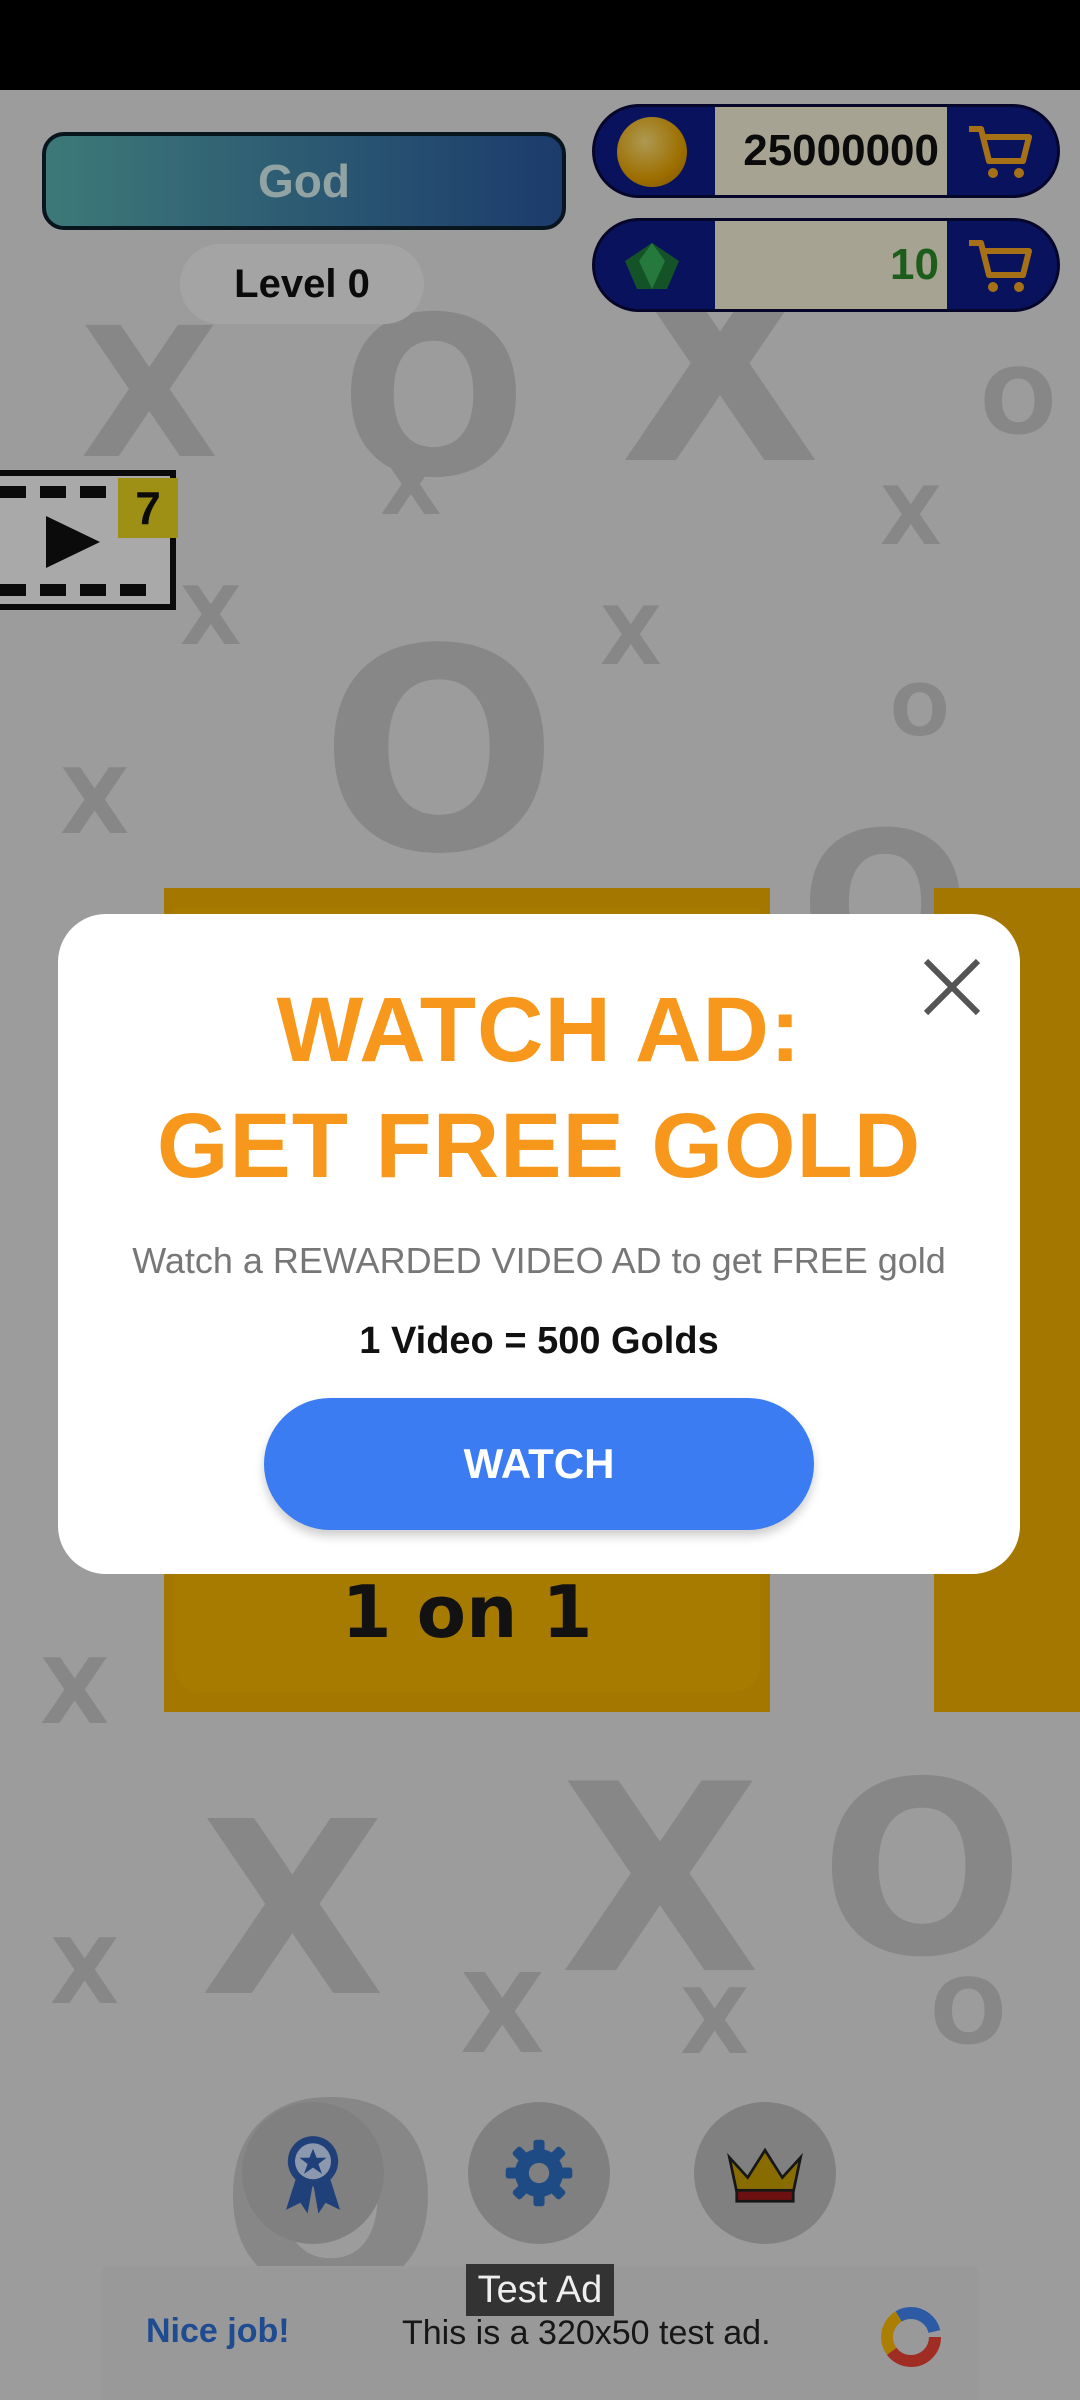 The height and width of the screenshot is (2400, 1080). Describe the element at coordinates (539, 1030) in the screenshot. I see `dialog-title-line1: WATCH AD:` at that location.